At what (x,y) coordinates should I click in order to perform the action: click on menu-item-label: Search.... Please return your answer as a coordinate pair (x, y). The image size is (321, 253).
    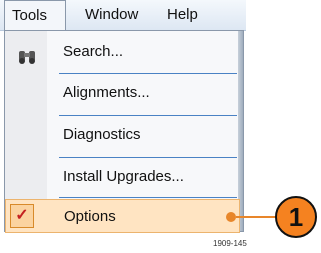
    Looking at the image, I should click on (93, 51).